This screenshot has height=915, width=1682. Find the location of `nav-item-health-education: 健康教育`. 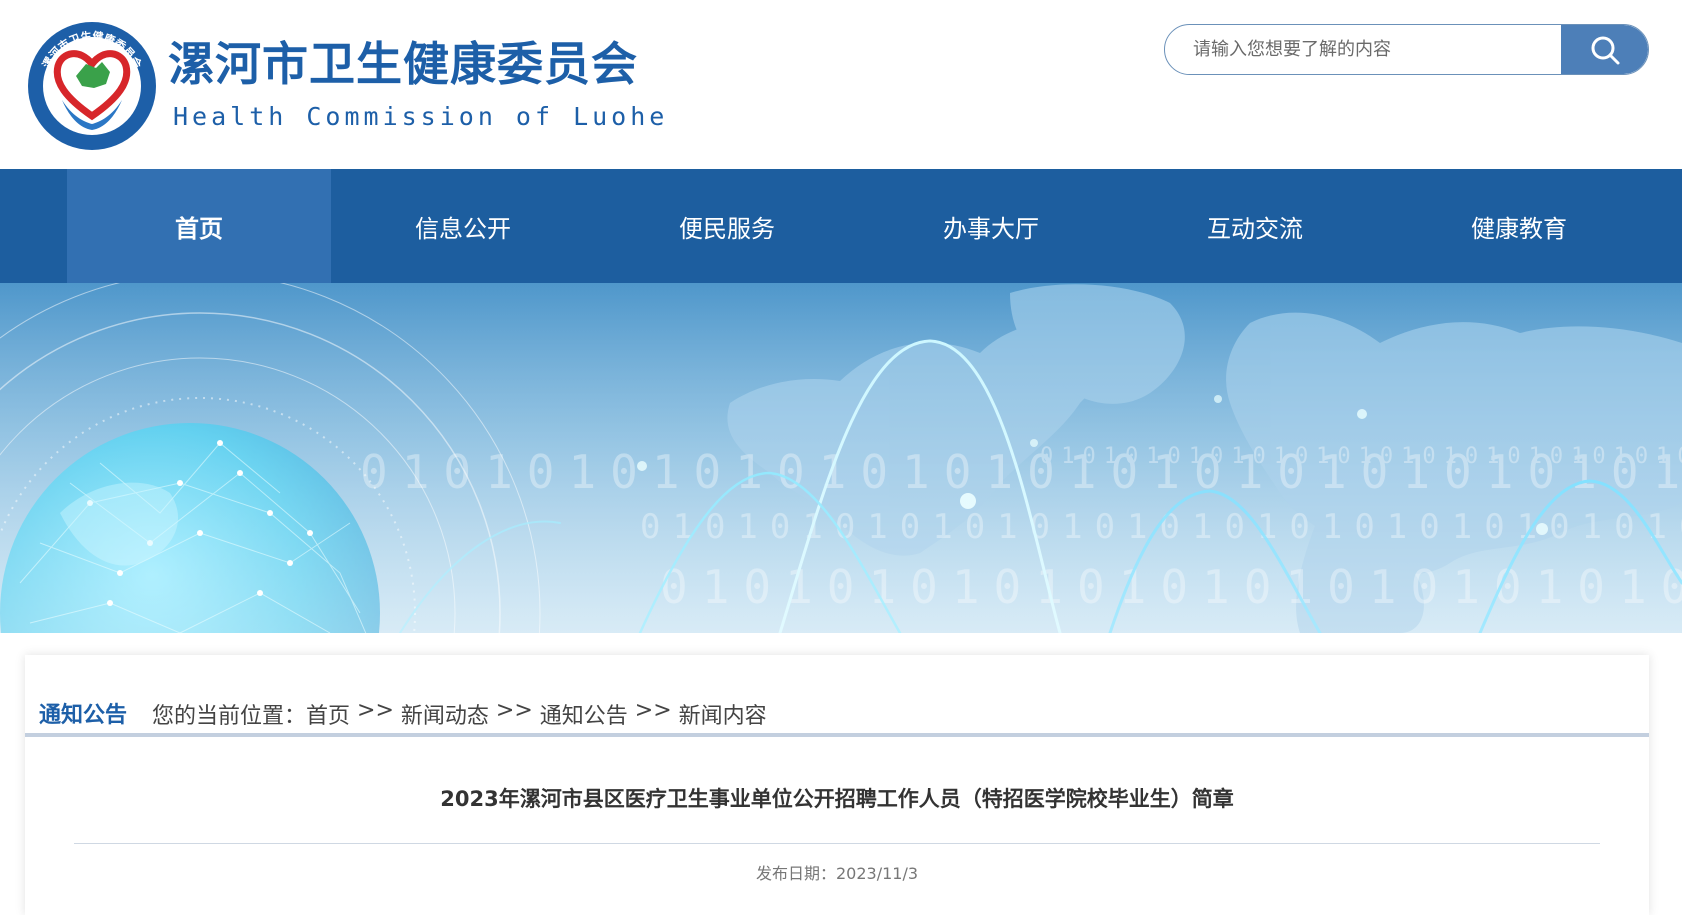

nav-item-health-education: 健康教育 is located at coordinates (1519, 226).